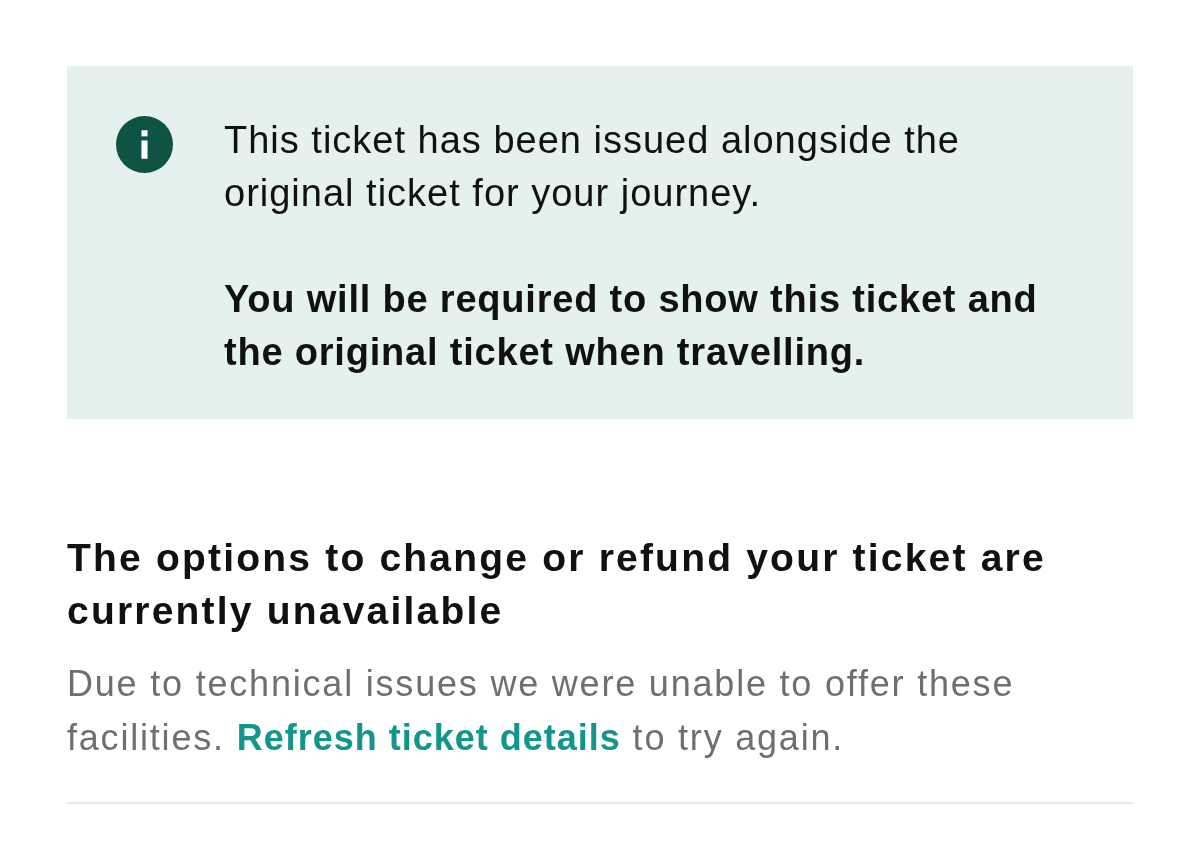  I want to click on info-emphasis: You will be required to show this ticket and the original ticket when travelling., so click(631, 326).